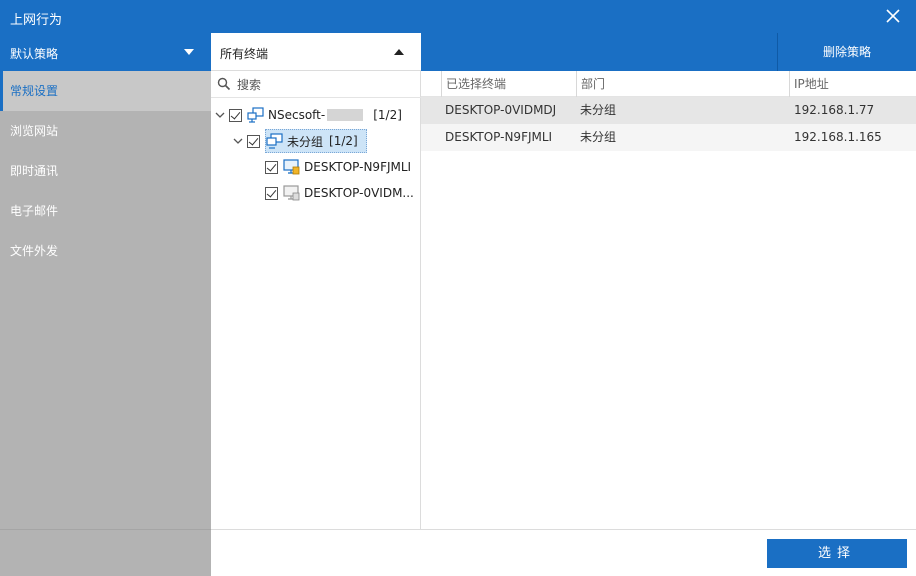 This screenshot has width=916, height=576. I want to click on checkbox-root, so click(235, 115).